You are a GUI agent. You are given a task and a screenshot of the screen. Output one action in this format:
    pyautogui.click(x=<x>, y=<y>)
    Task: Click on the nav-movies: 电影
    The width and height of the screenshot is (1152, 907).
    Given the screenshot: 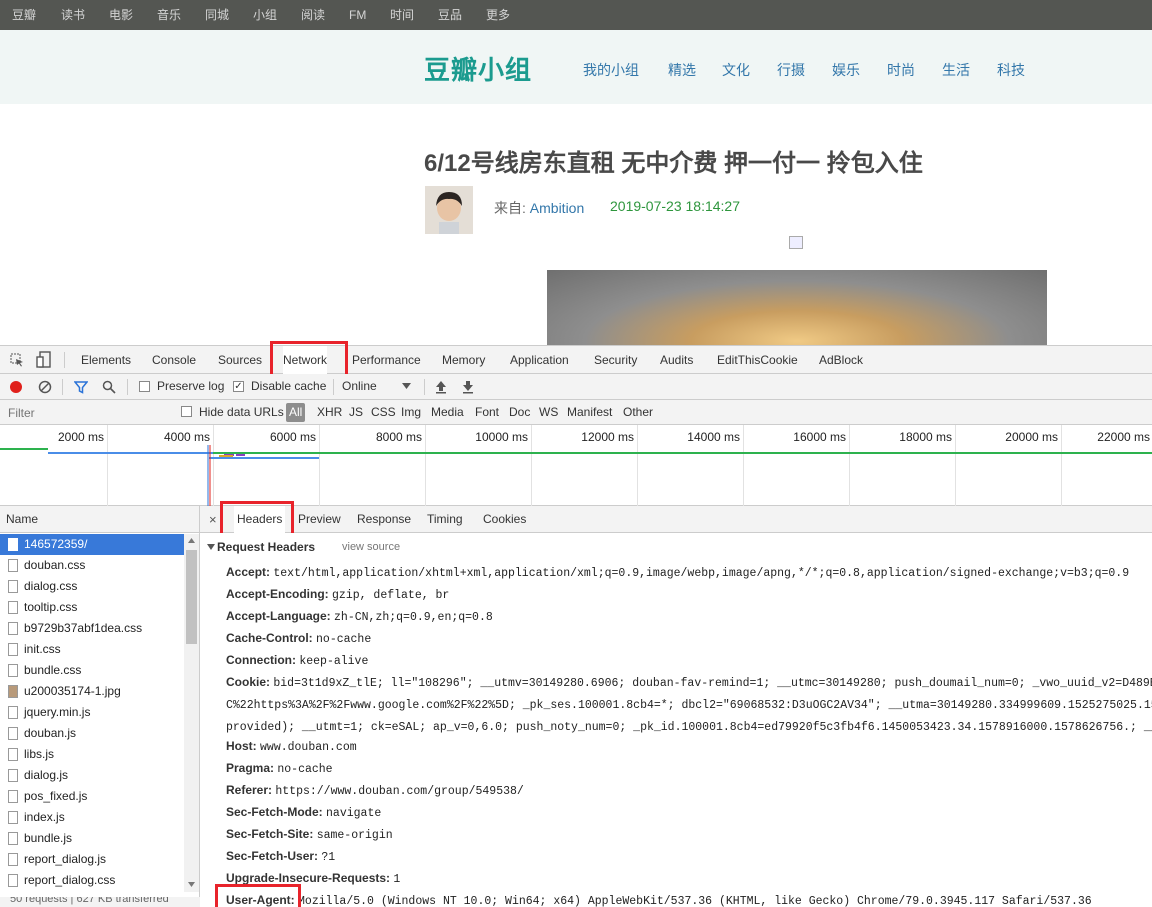 What is the action you would take?
    pyautogui.click(x=121, y=15)
    